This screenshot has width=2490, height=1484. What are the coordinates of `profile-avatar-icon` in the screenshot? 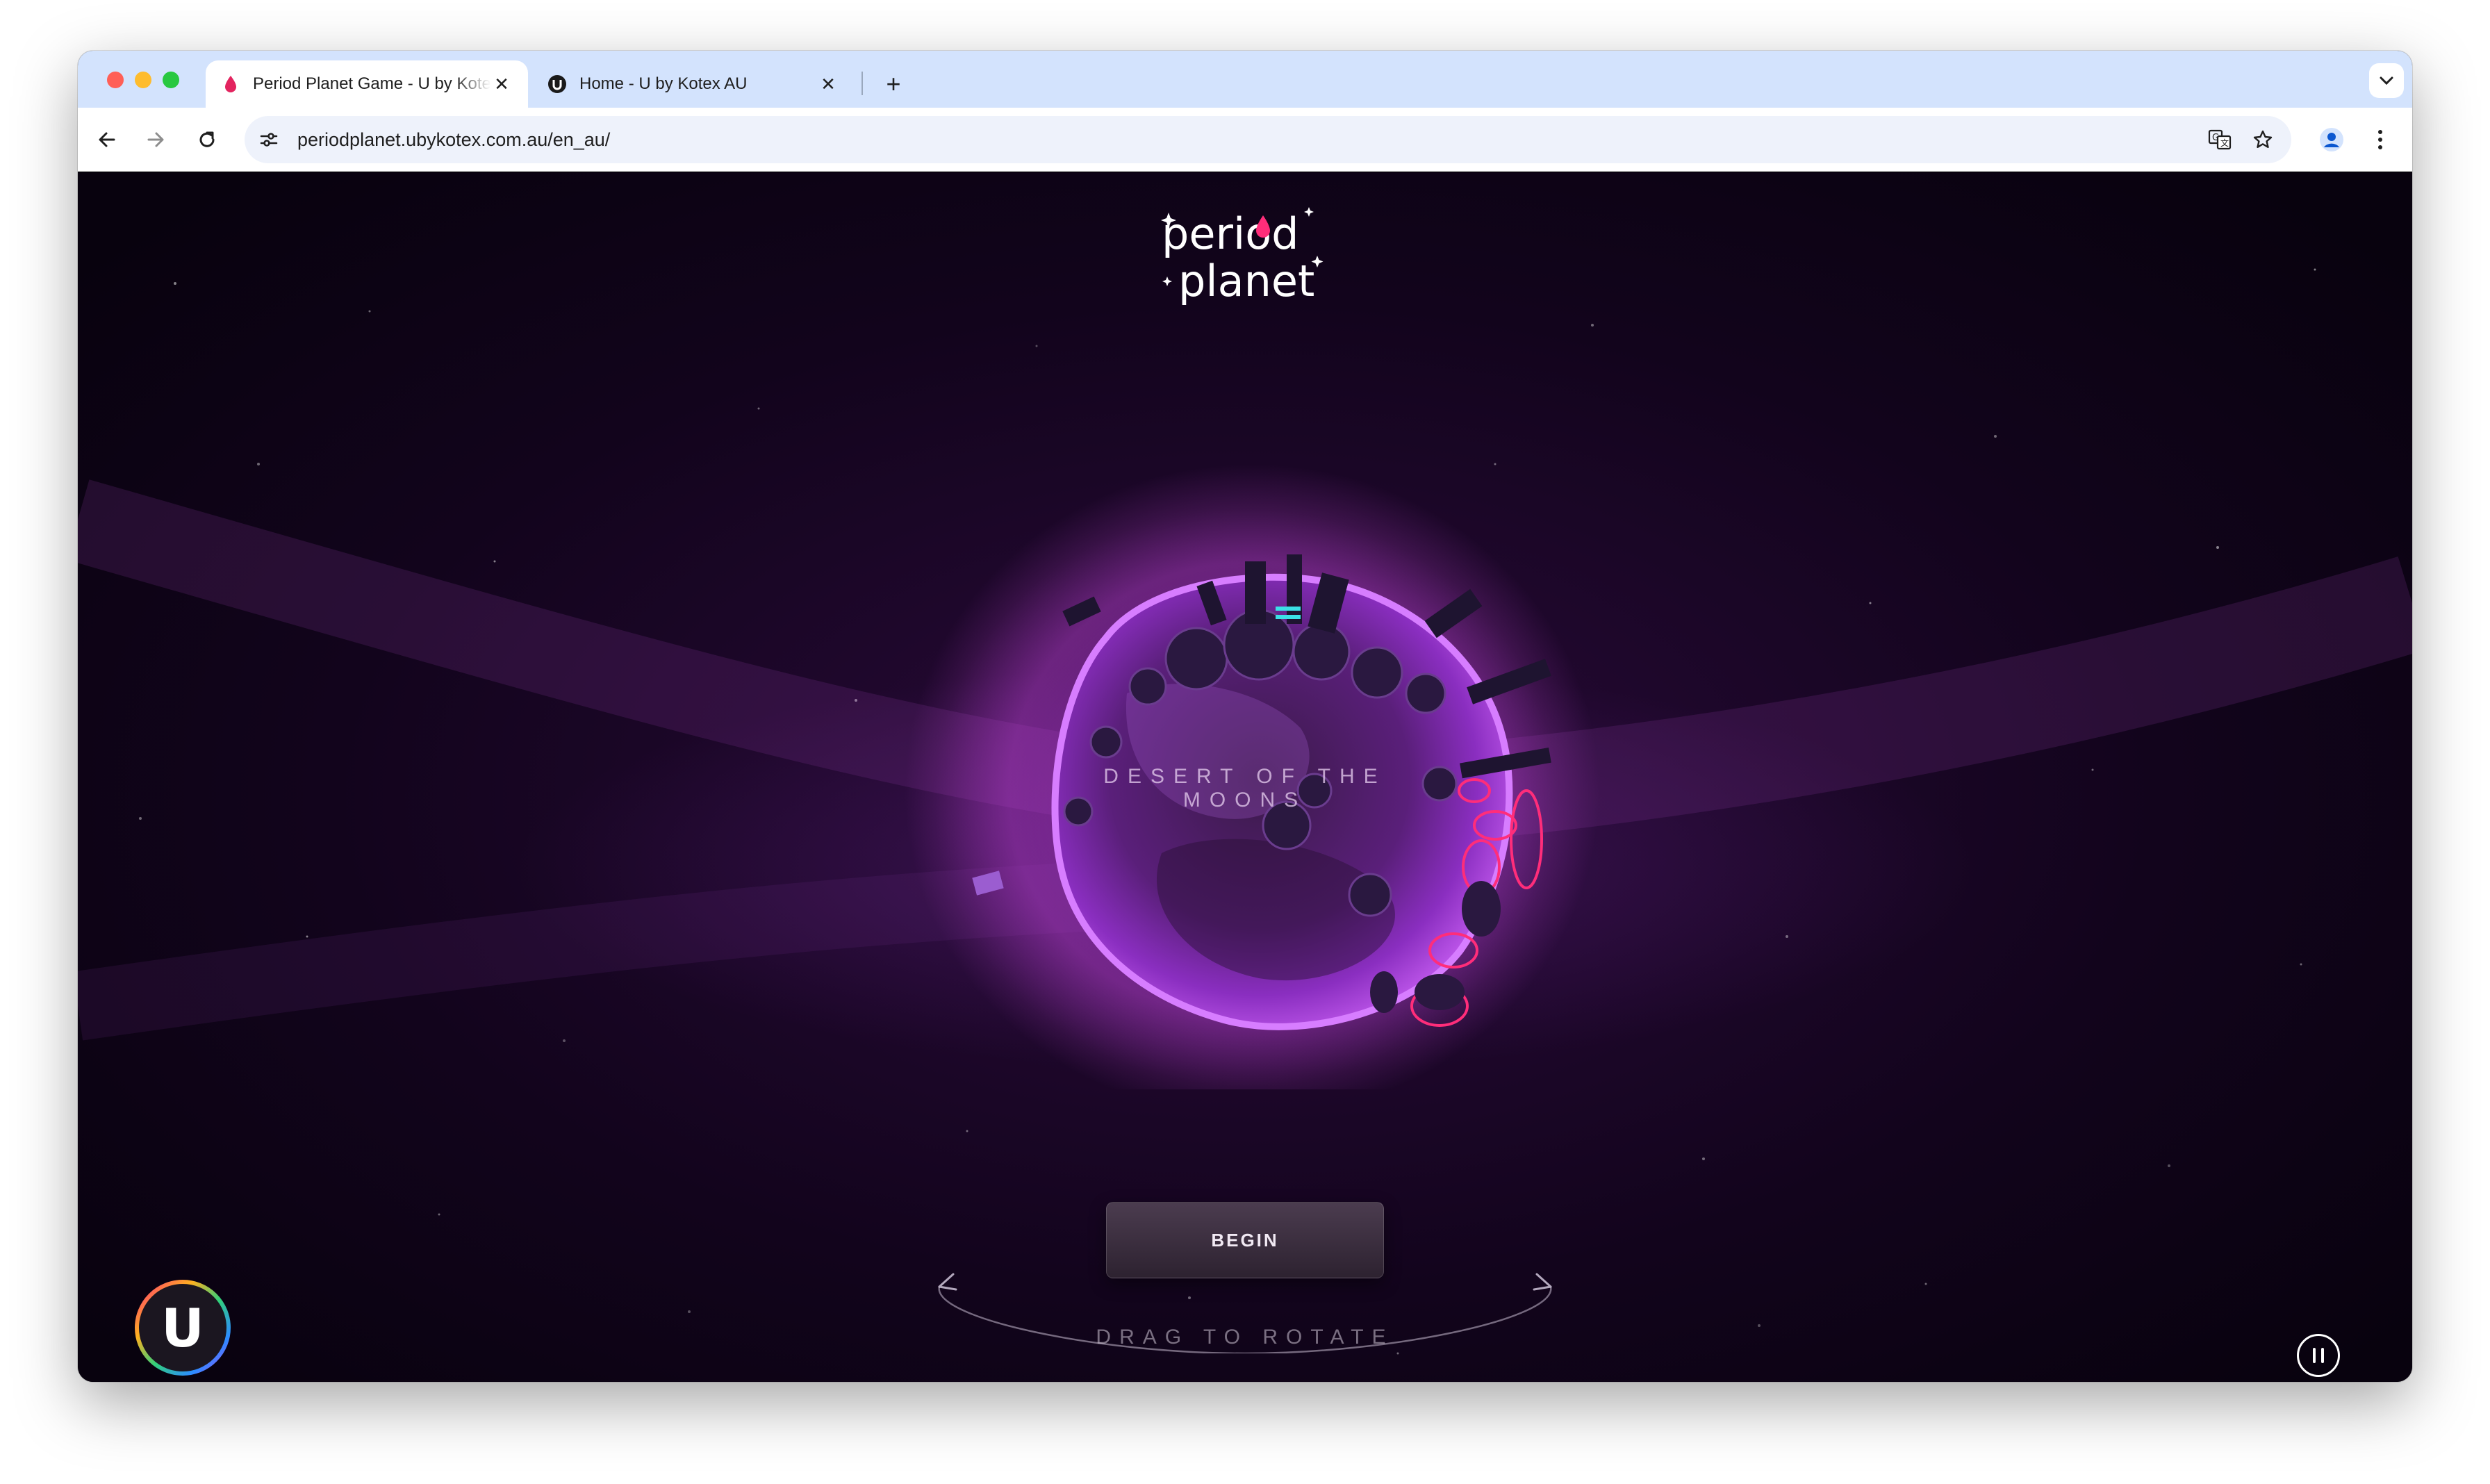 It's located at (2332, 139).